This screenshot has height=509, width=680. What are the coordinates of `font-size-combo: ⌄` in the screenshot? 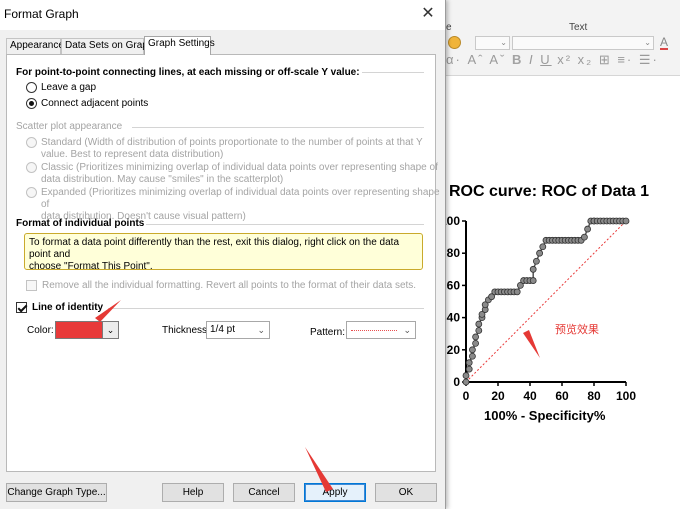 It's located at (492, 43).